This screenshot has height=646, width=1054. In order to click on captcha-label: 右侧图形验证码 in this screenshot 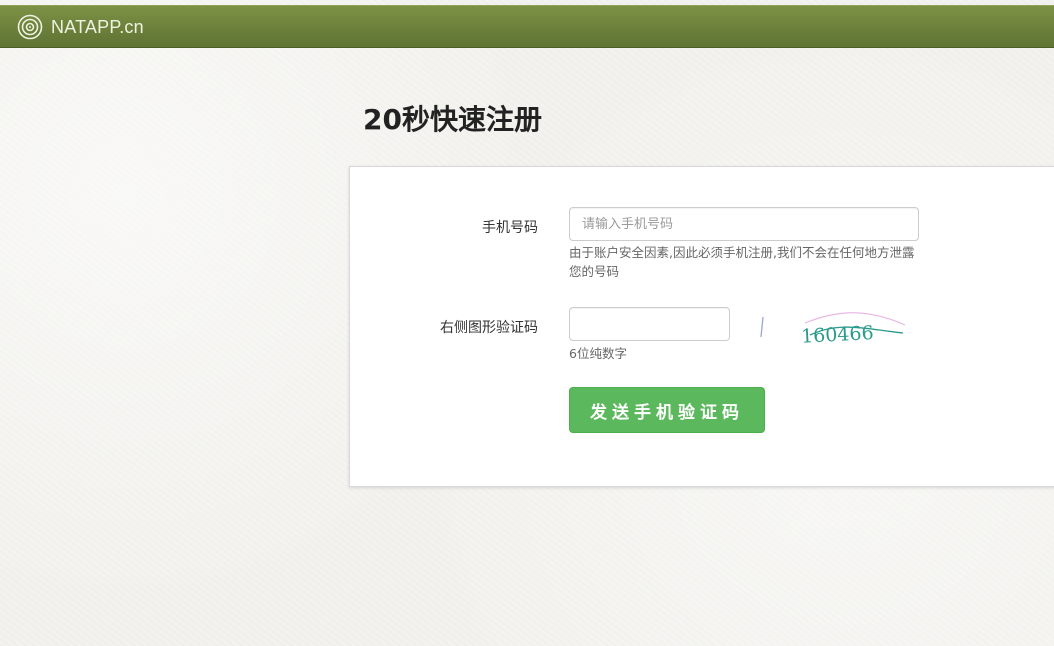, I will do `click(489, 328)`.